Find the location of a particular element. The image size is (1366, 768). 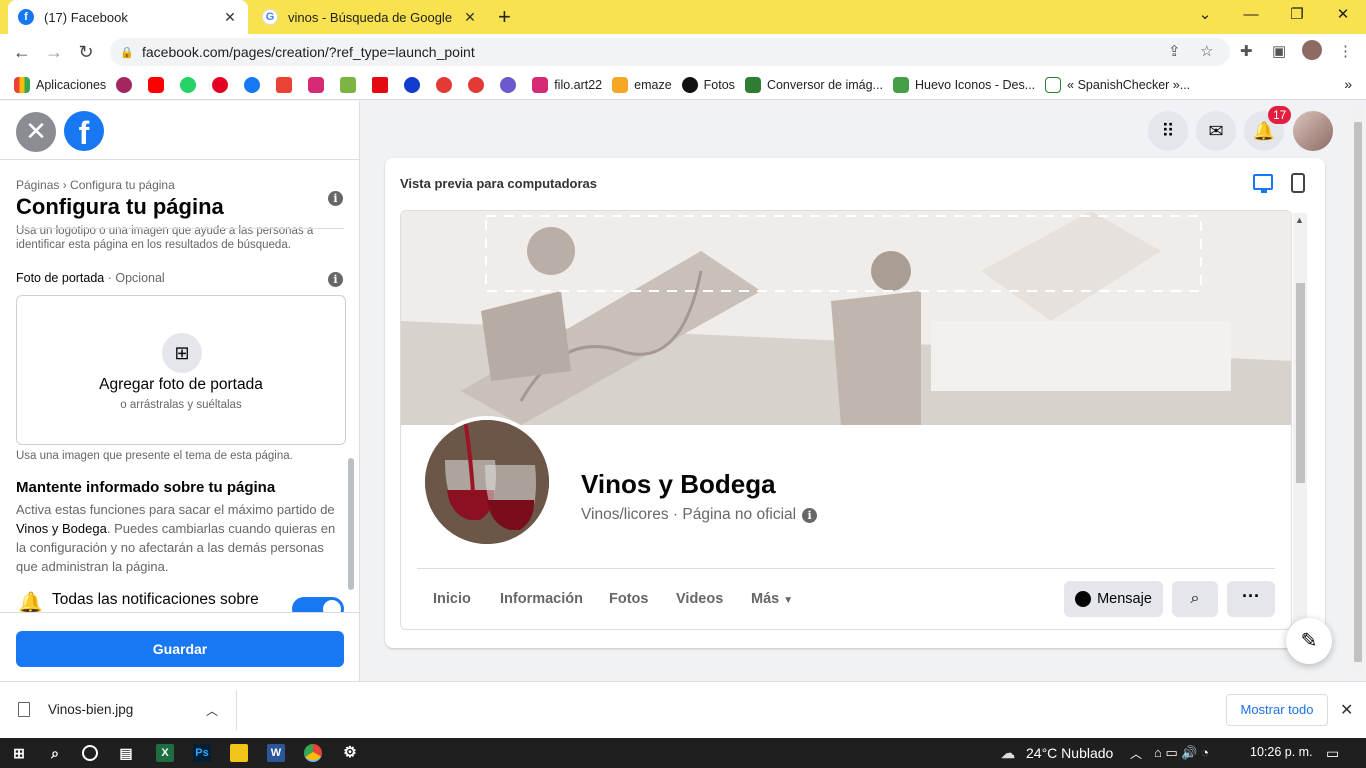

preview-scrollbar: ▲ is located at coordinates (1300, 421).